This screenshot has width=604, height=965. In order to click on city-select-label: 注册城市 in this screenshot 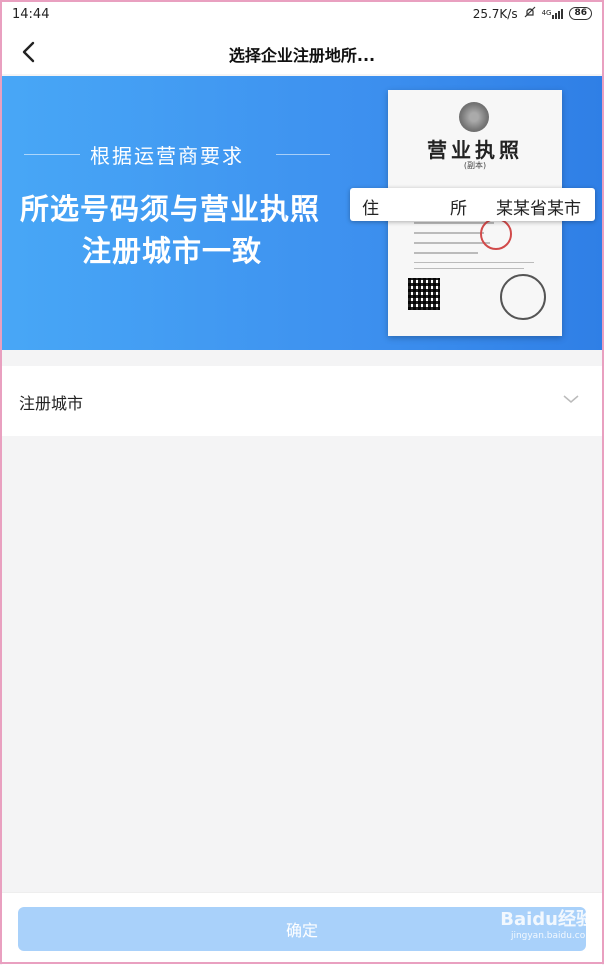, I will do `click(51, 403)`.